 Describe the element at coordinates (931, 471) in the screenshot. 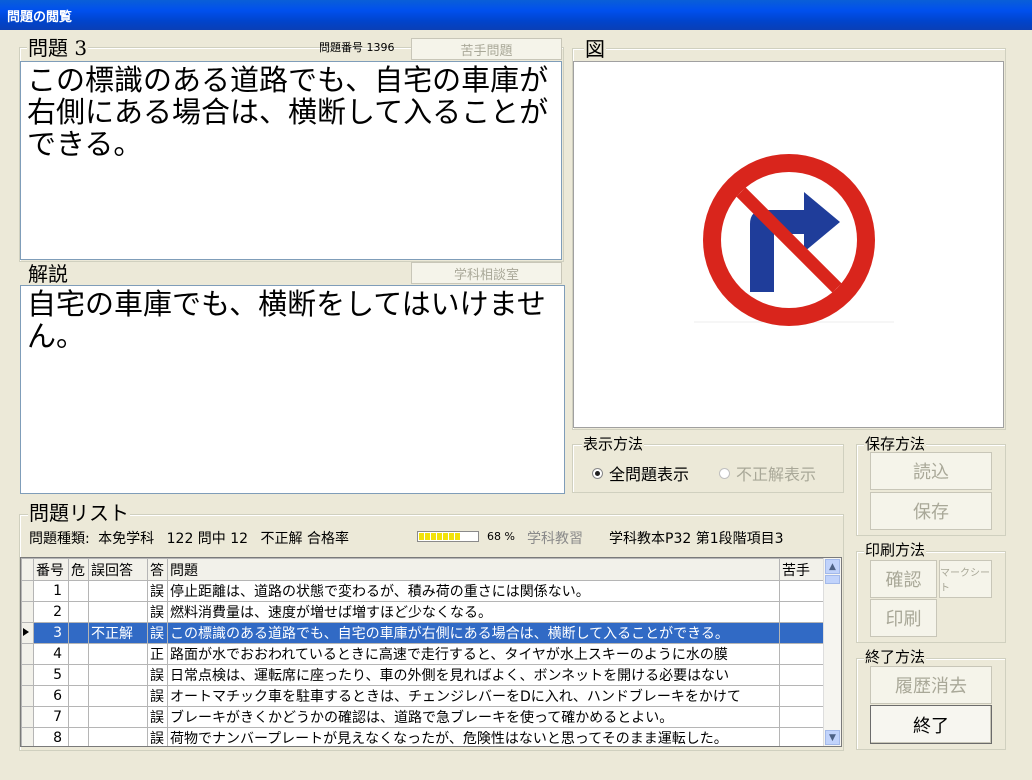

I see `load-button: 読込` at that location.